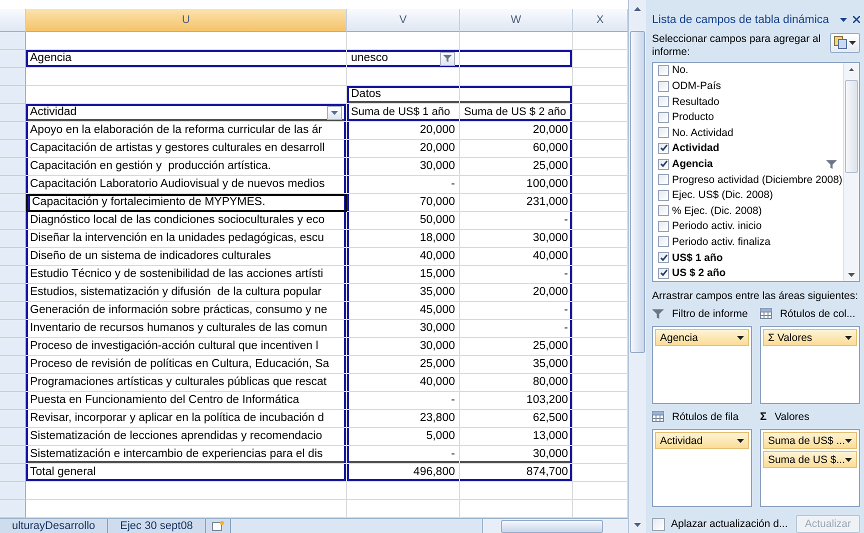 This screenshot has width=864, height=533. I want to click on list-scrollbar, so click(851, 171).